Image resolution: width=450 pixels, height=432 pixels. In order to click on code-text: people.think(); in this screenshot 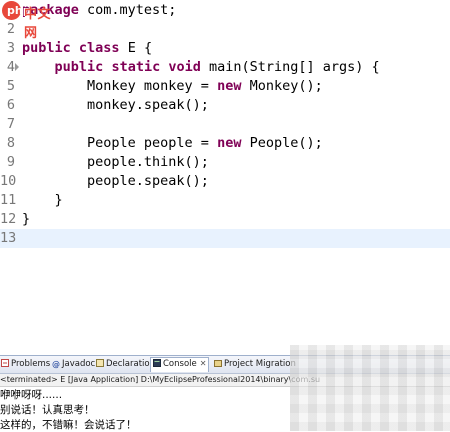, I will do `click(115, 162)`.